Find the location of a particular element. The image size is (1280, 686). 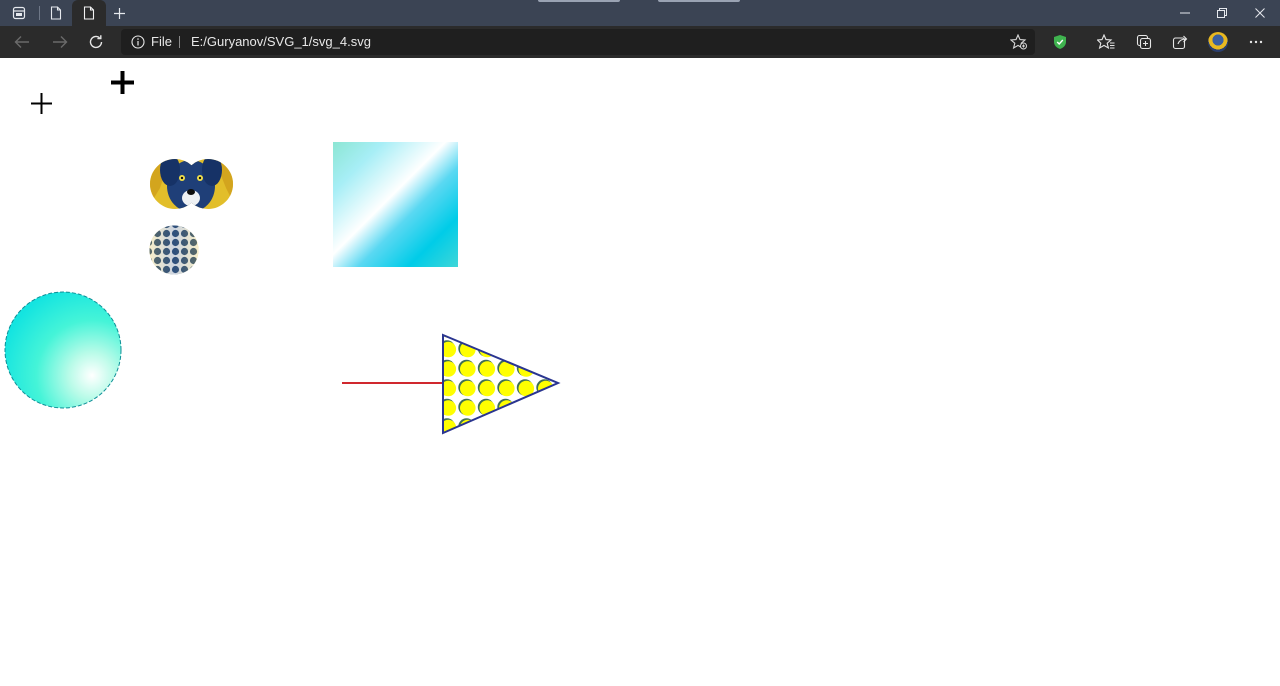

more-menu-button is located at coordinates (1256, 42).